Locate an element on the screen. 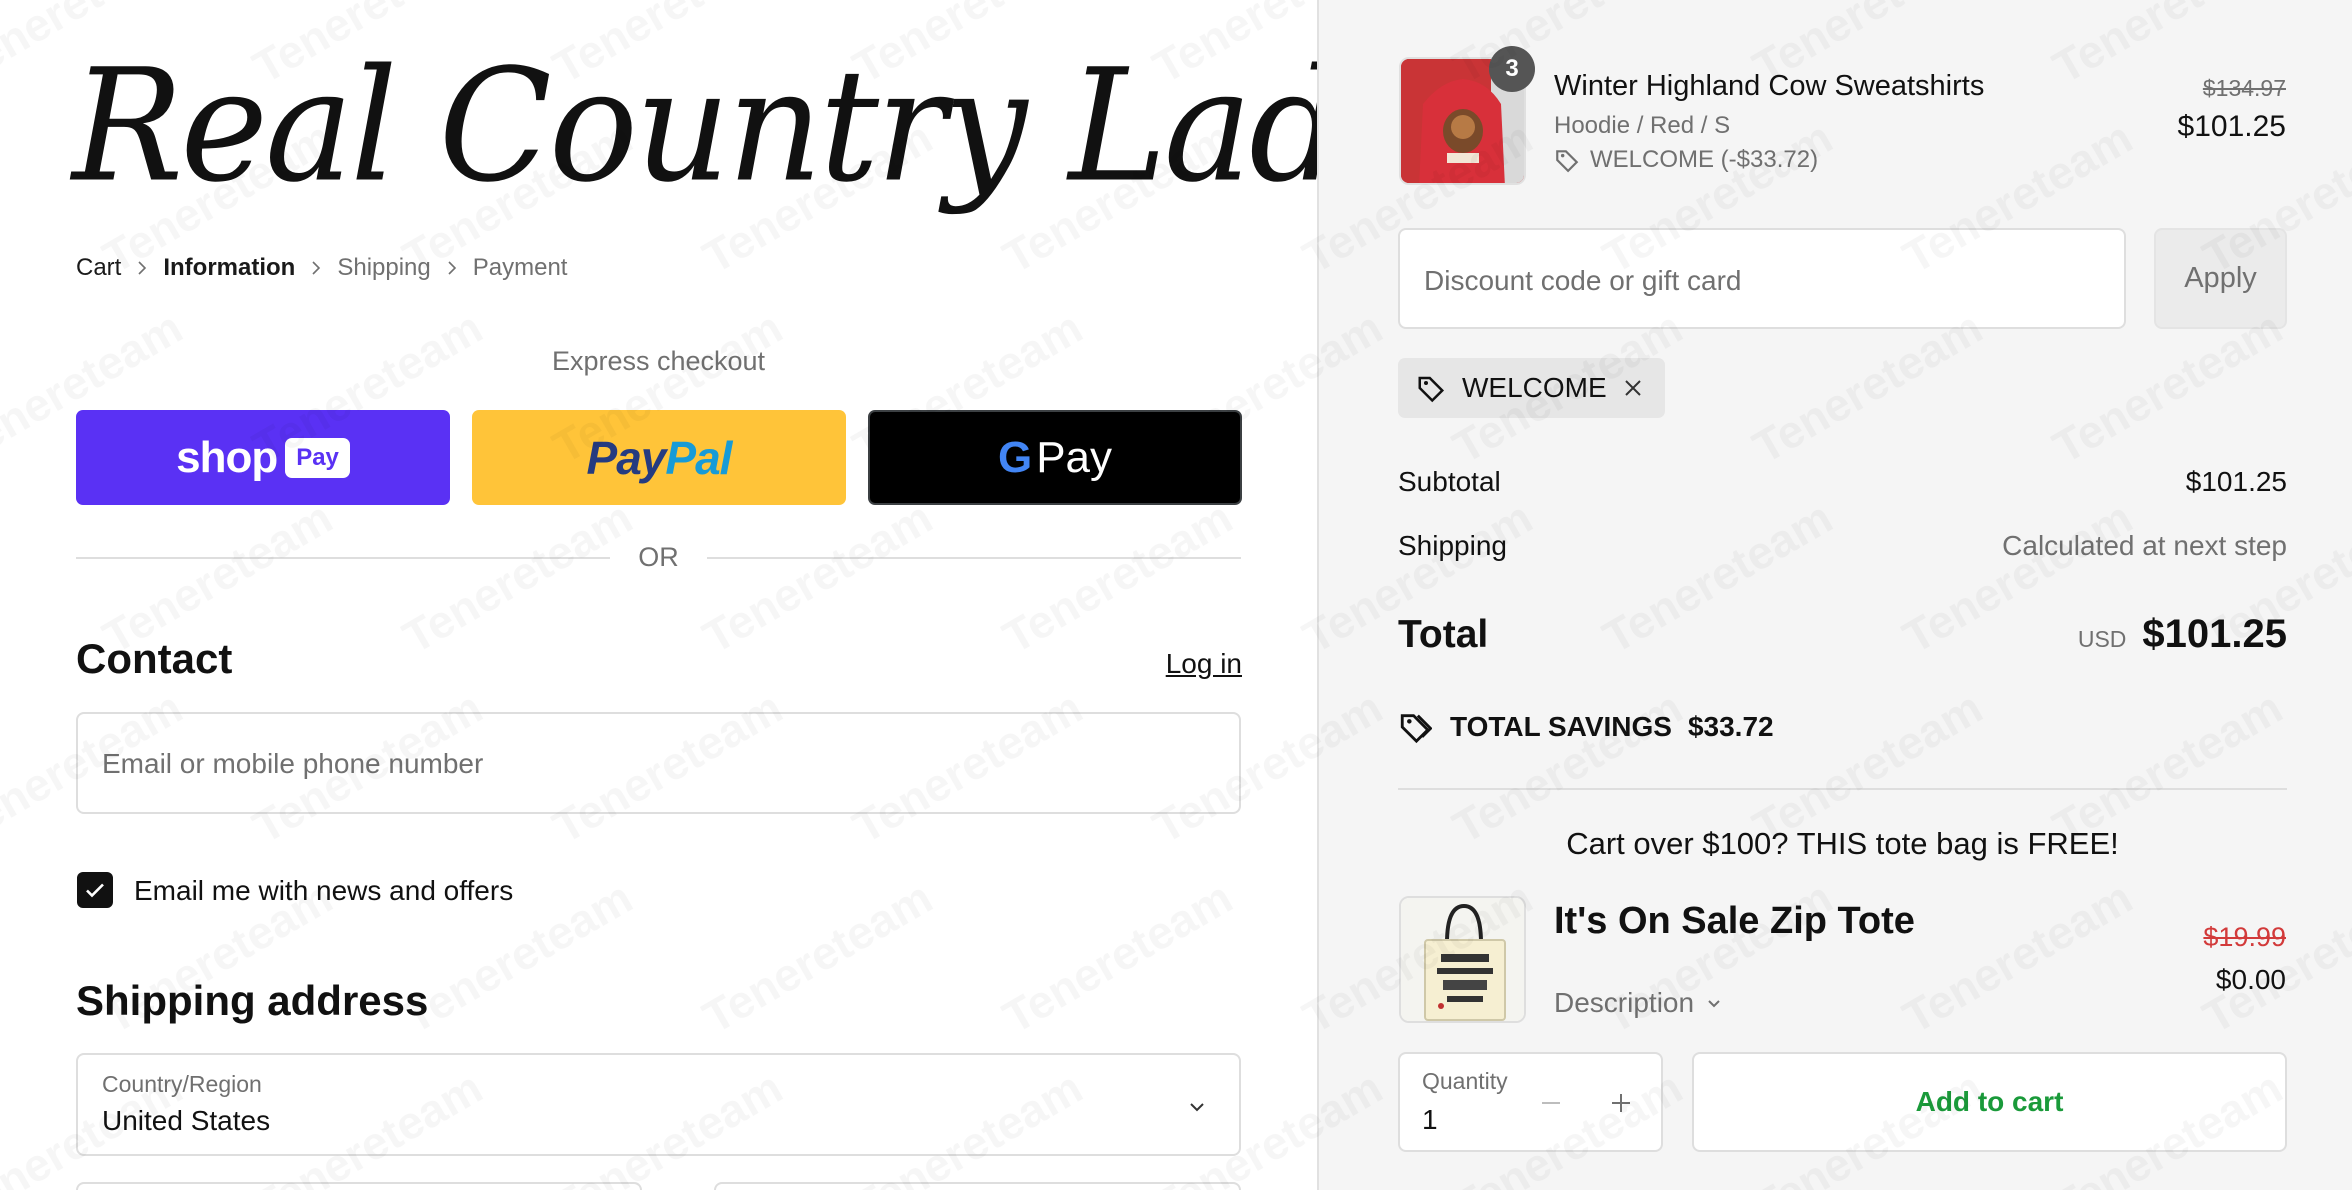 The image size is (2352, 1190). product-variant: Hoodie / Red / S is located at coordinates (1642, 125).